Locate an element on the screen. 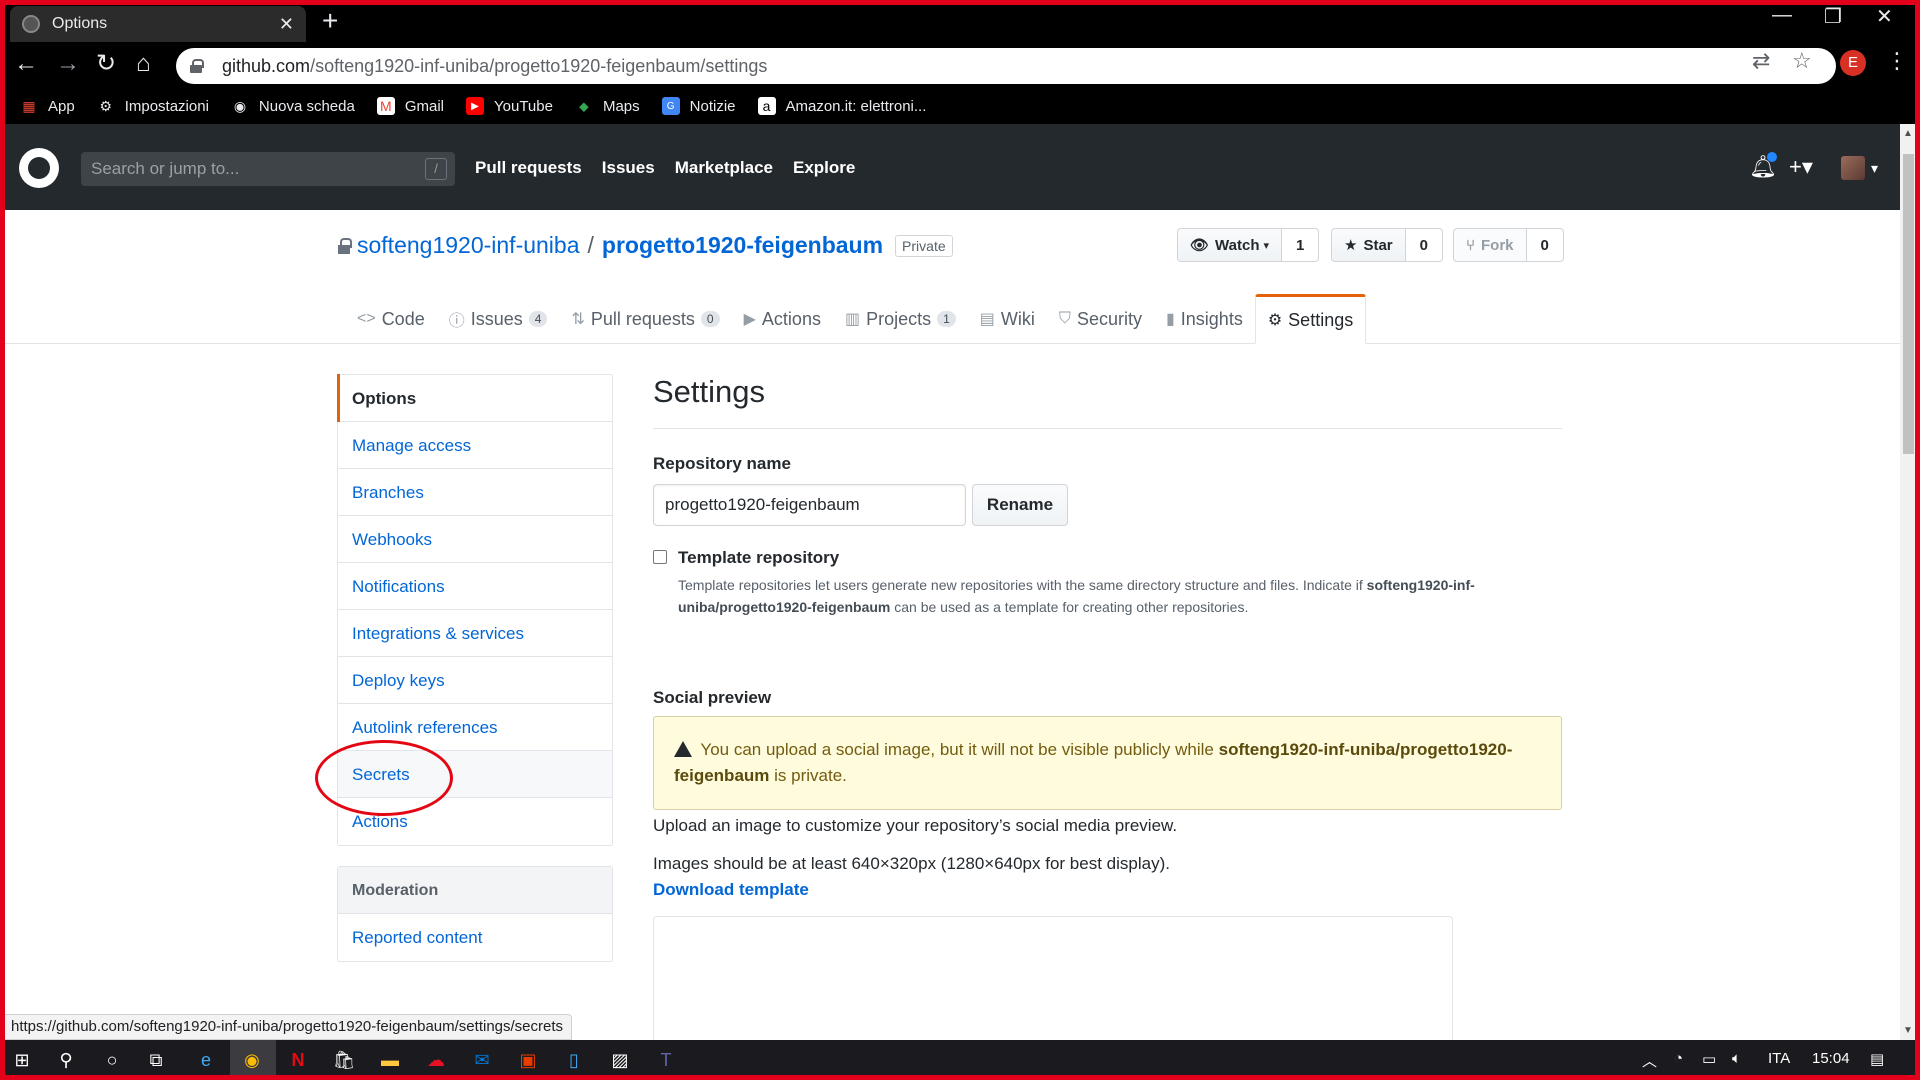 The width and height of the screenshot is (1920, 1080). clock: 15:04 is located at coordinates (1831, 1058).